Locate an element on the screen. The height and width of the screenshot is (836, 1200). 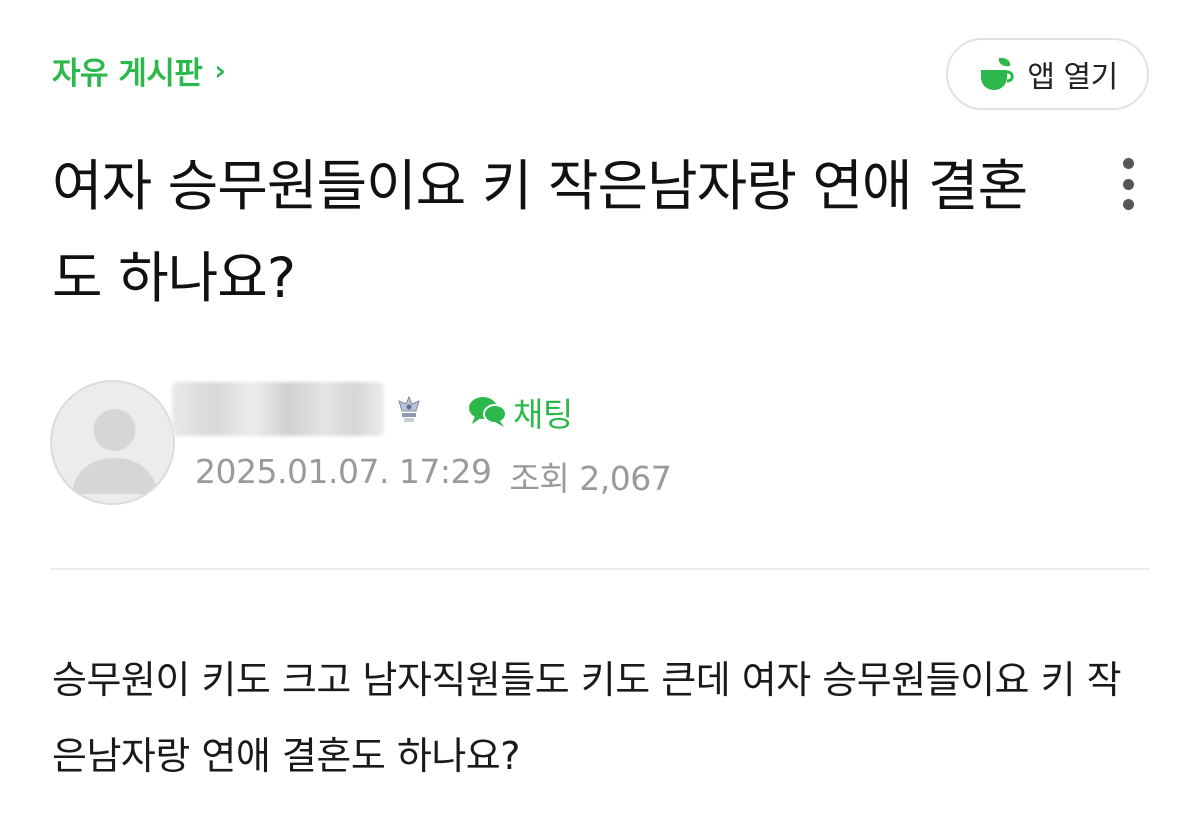
crown-badge-icon is located at coordinates (409, 408).